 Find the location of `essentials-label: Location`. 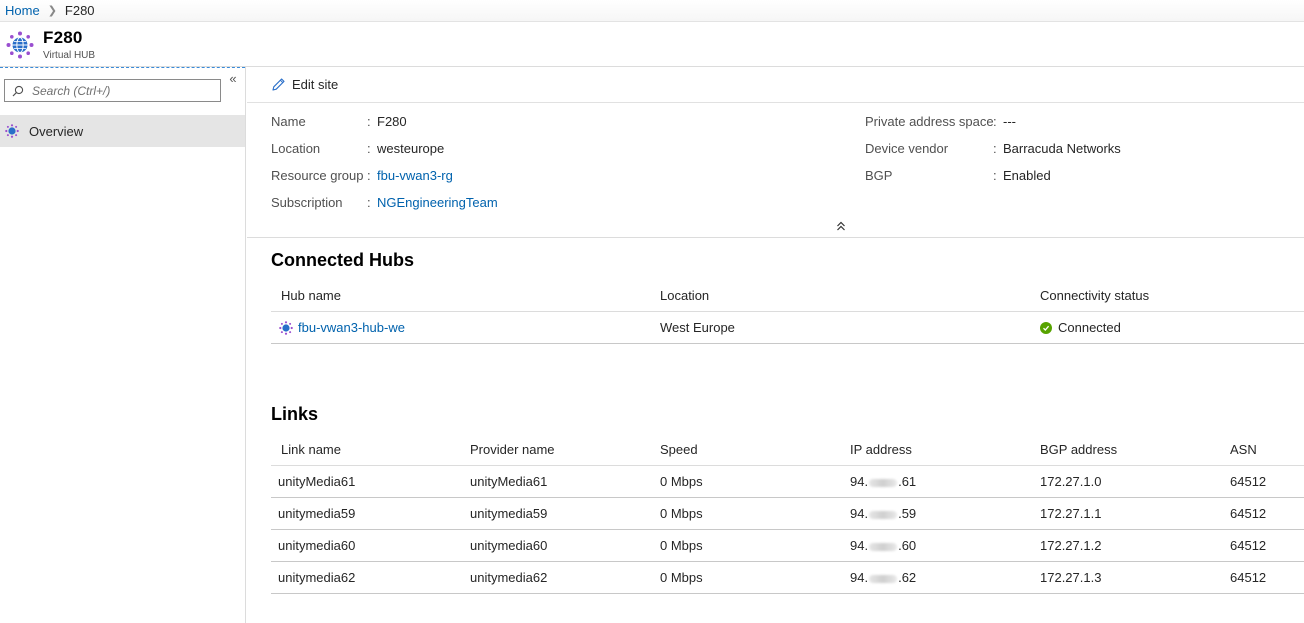

essentials-label: Location is located at coordinates (296, 148).